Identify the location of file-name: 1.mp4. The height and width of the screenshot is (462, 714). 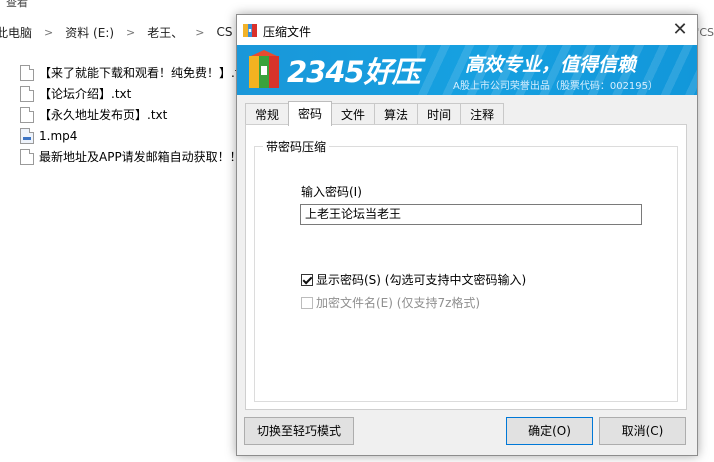
(58, 135).